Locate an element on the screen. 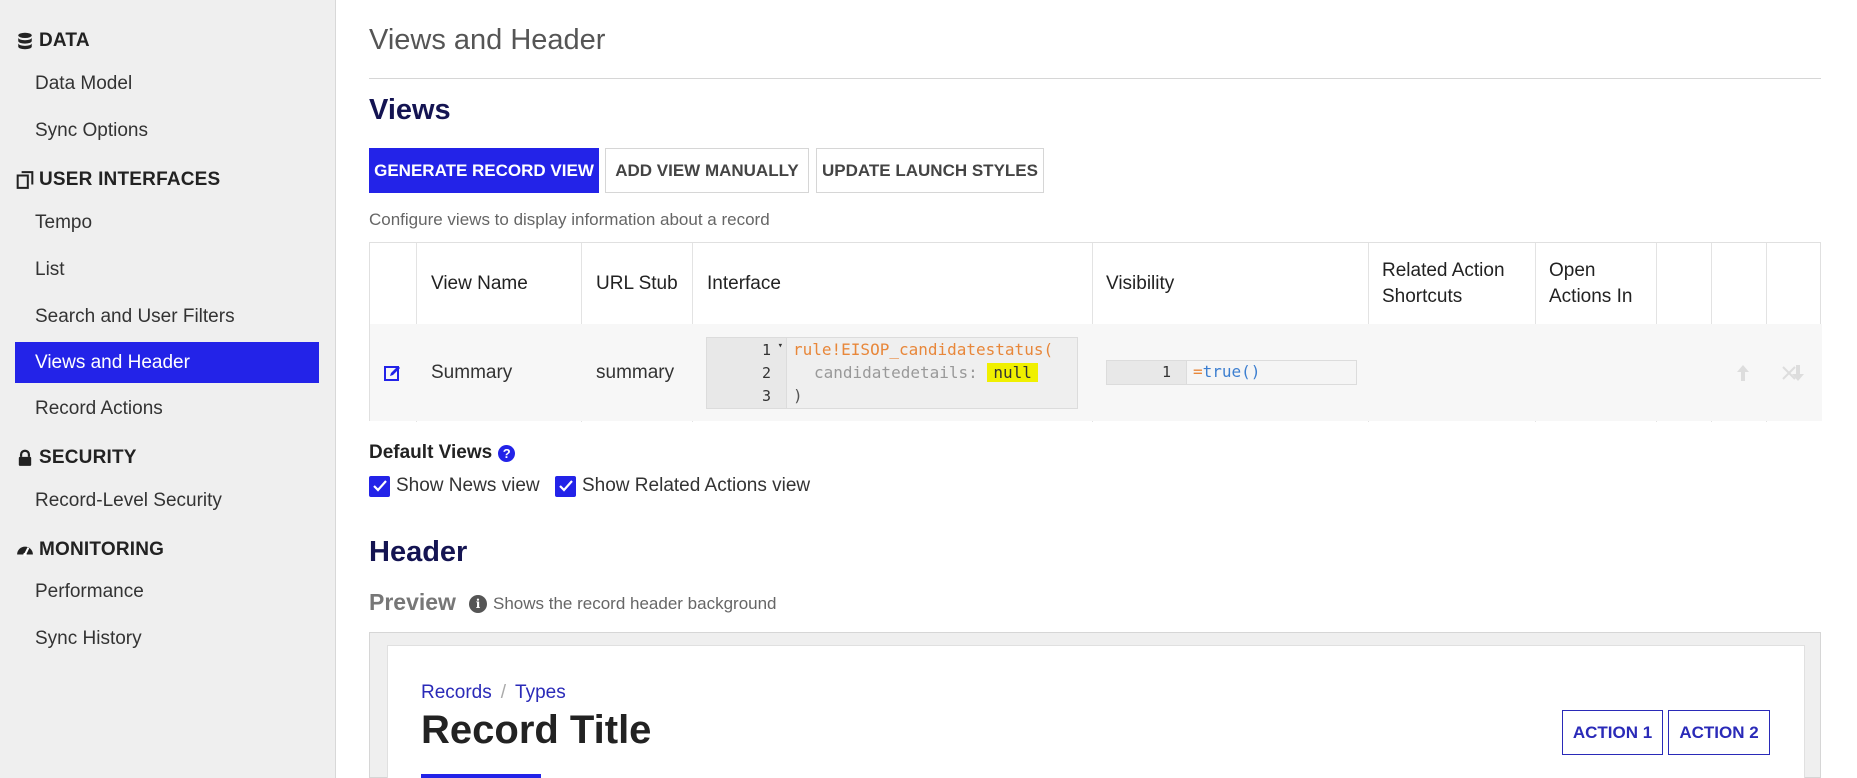 This screenshot has height=778, width=1857. database-icon is located at coordinates (25, 41).